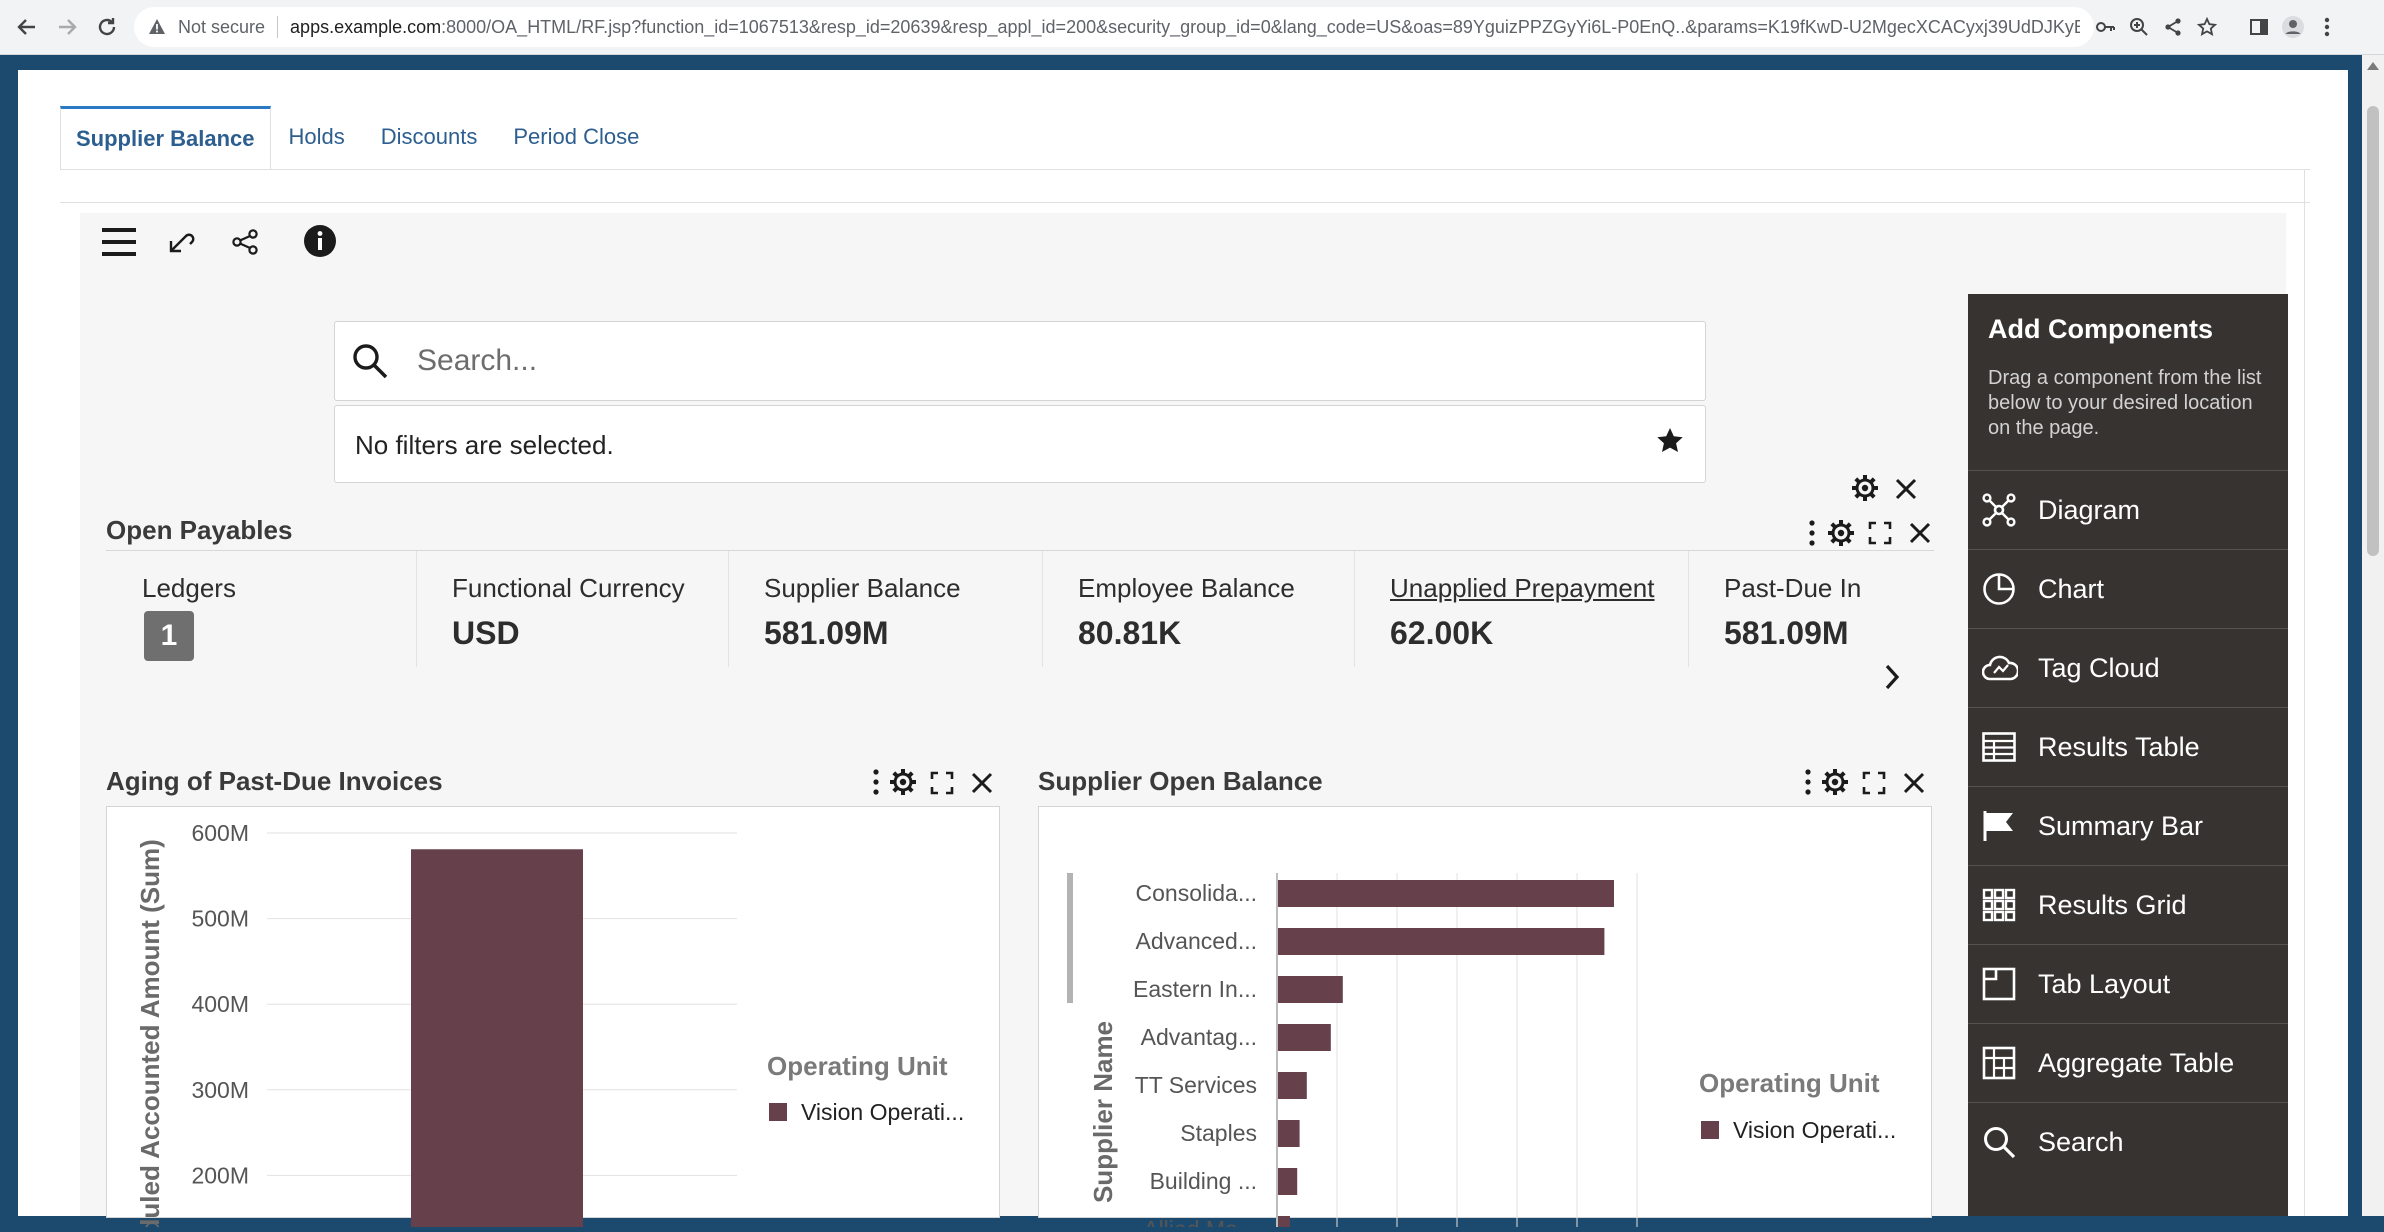 This screenshot has width=2384, height=1232. What do you see at coordinates (2128, 588) in the screenshot?
I see `component-chart: Chart` at bounding box center [2128, 588].